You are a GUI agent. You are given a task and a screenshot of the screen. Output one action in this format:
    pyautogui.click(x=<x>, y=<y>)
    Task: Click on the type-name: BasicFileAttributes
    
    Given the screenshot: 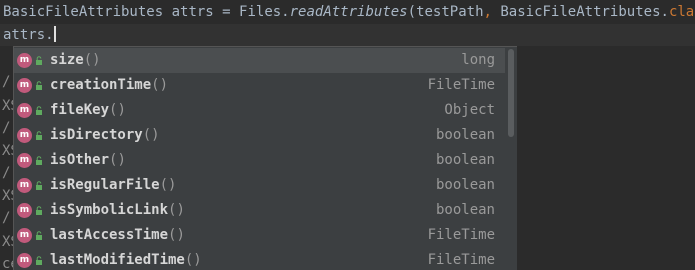 What is the action you would take?
    pyautogui.click(x=83, y=12)
    